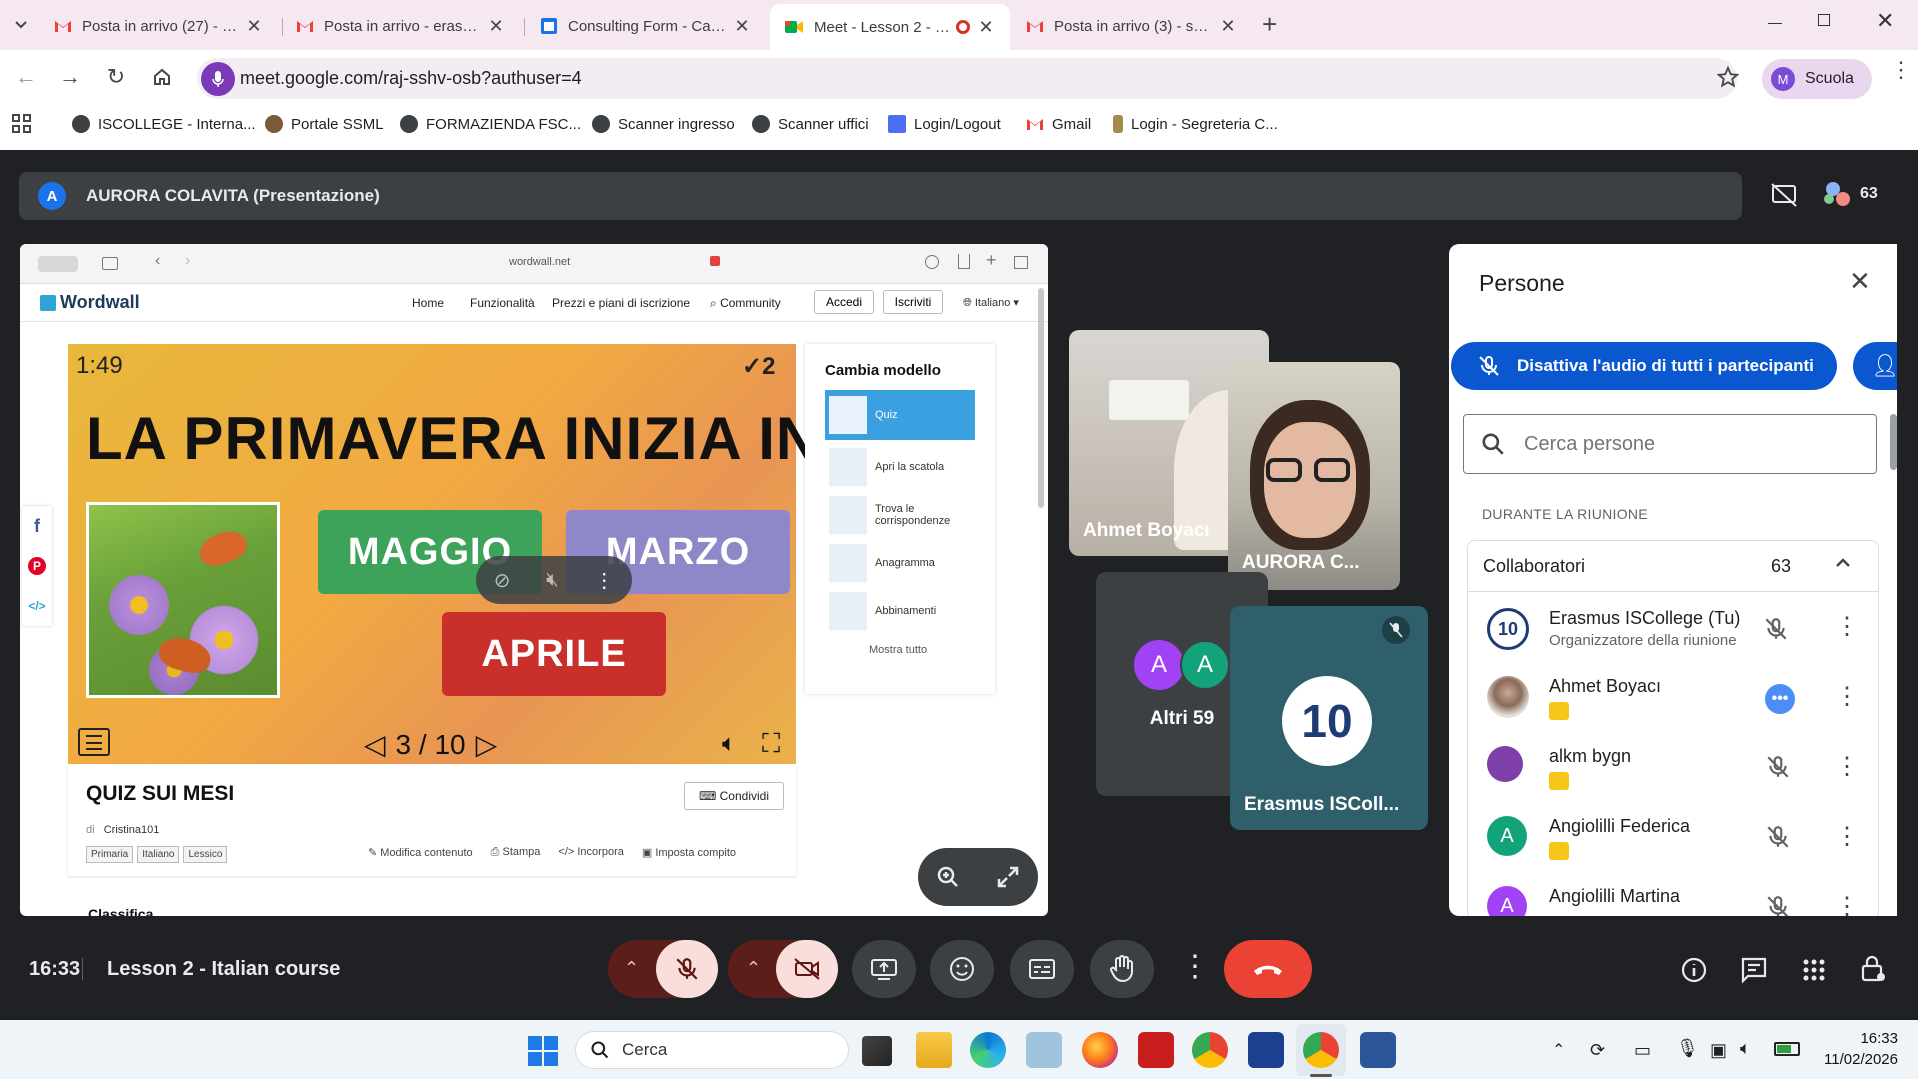 This screenshot has width=1918, height=1079. Describe the element at coordinates (1814, 970) in the screenshot. I see `activities-grid-icon` at that location.